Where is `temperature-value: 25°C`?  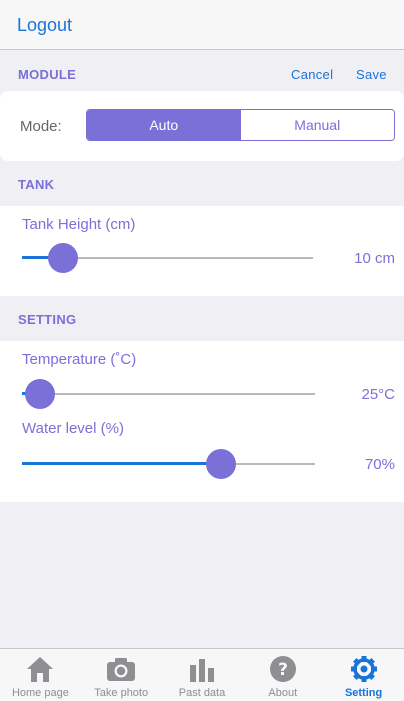 temperature-value: 25°C is located at coordinates (378, 394).